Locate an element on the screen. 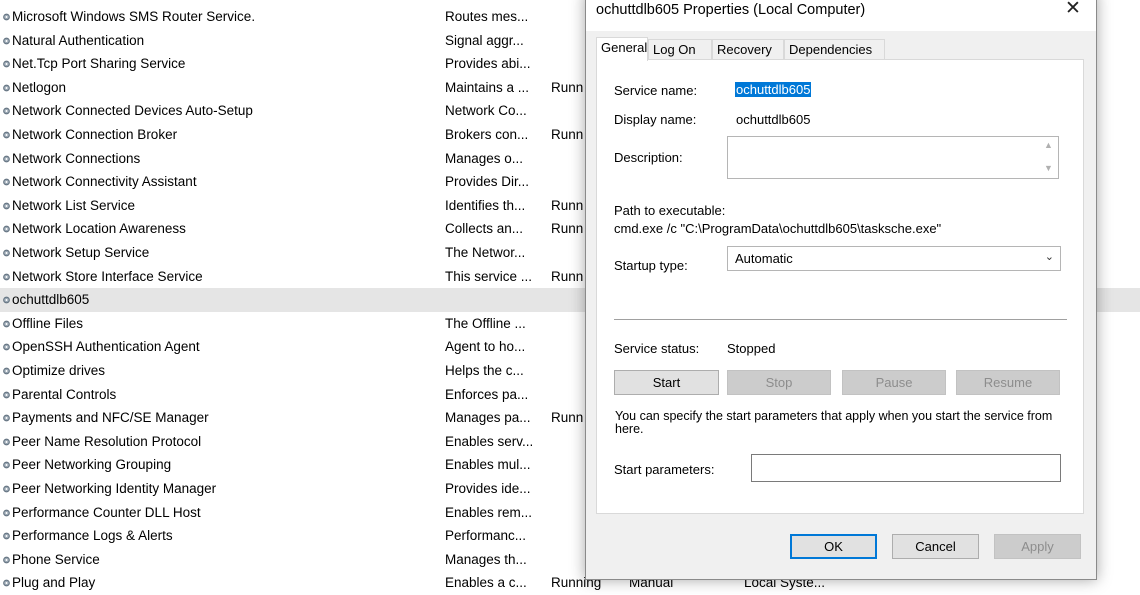  service-name: Payments and NFC/SE Manager is located at coordinates (110, 418).